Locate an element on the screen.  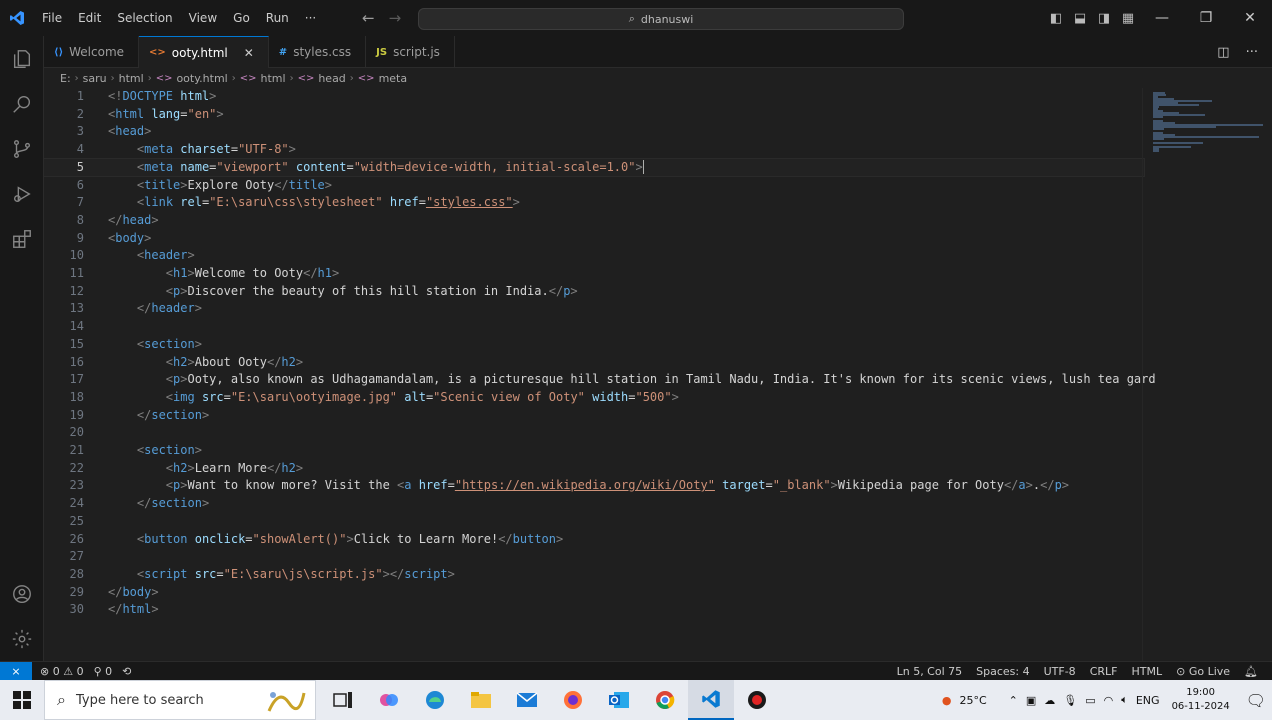
problems-status: ⊗ 0 ⚠ 0 is located at coordinates (62, 671).